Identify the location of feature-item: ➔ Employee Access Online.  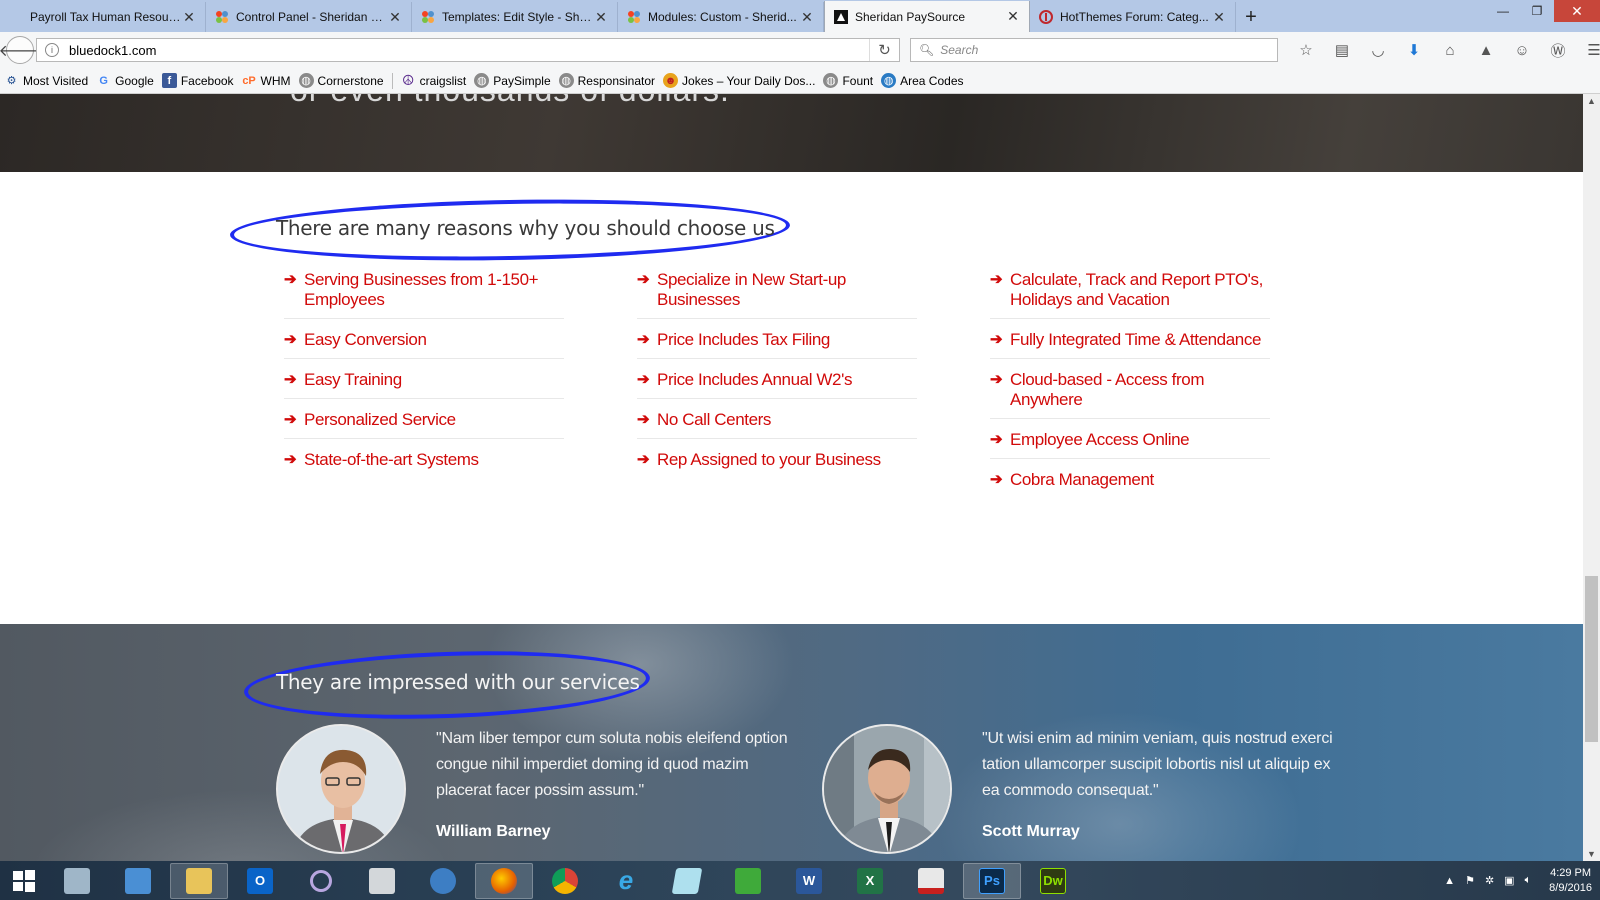
(1130, 444).